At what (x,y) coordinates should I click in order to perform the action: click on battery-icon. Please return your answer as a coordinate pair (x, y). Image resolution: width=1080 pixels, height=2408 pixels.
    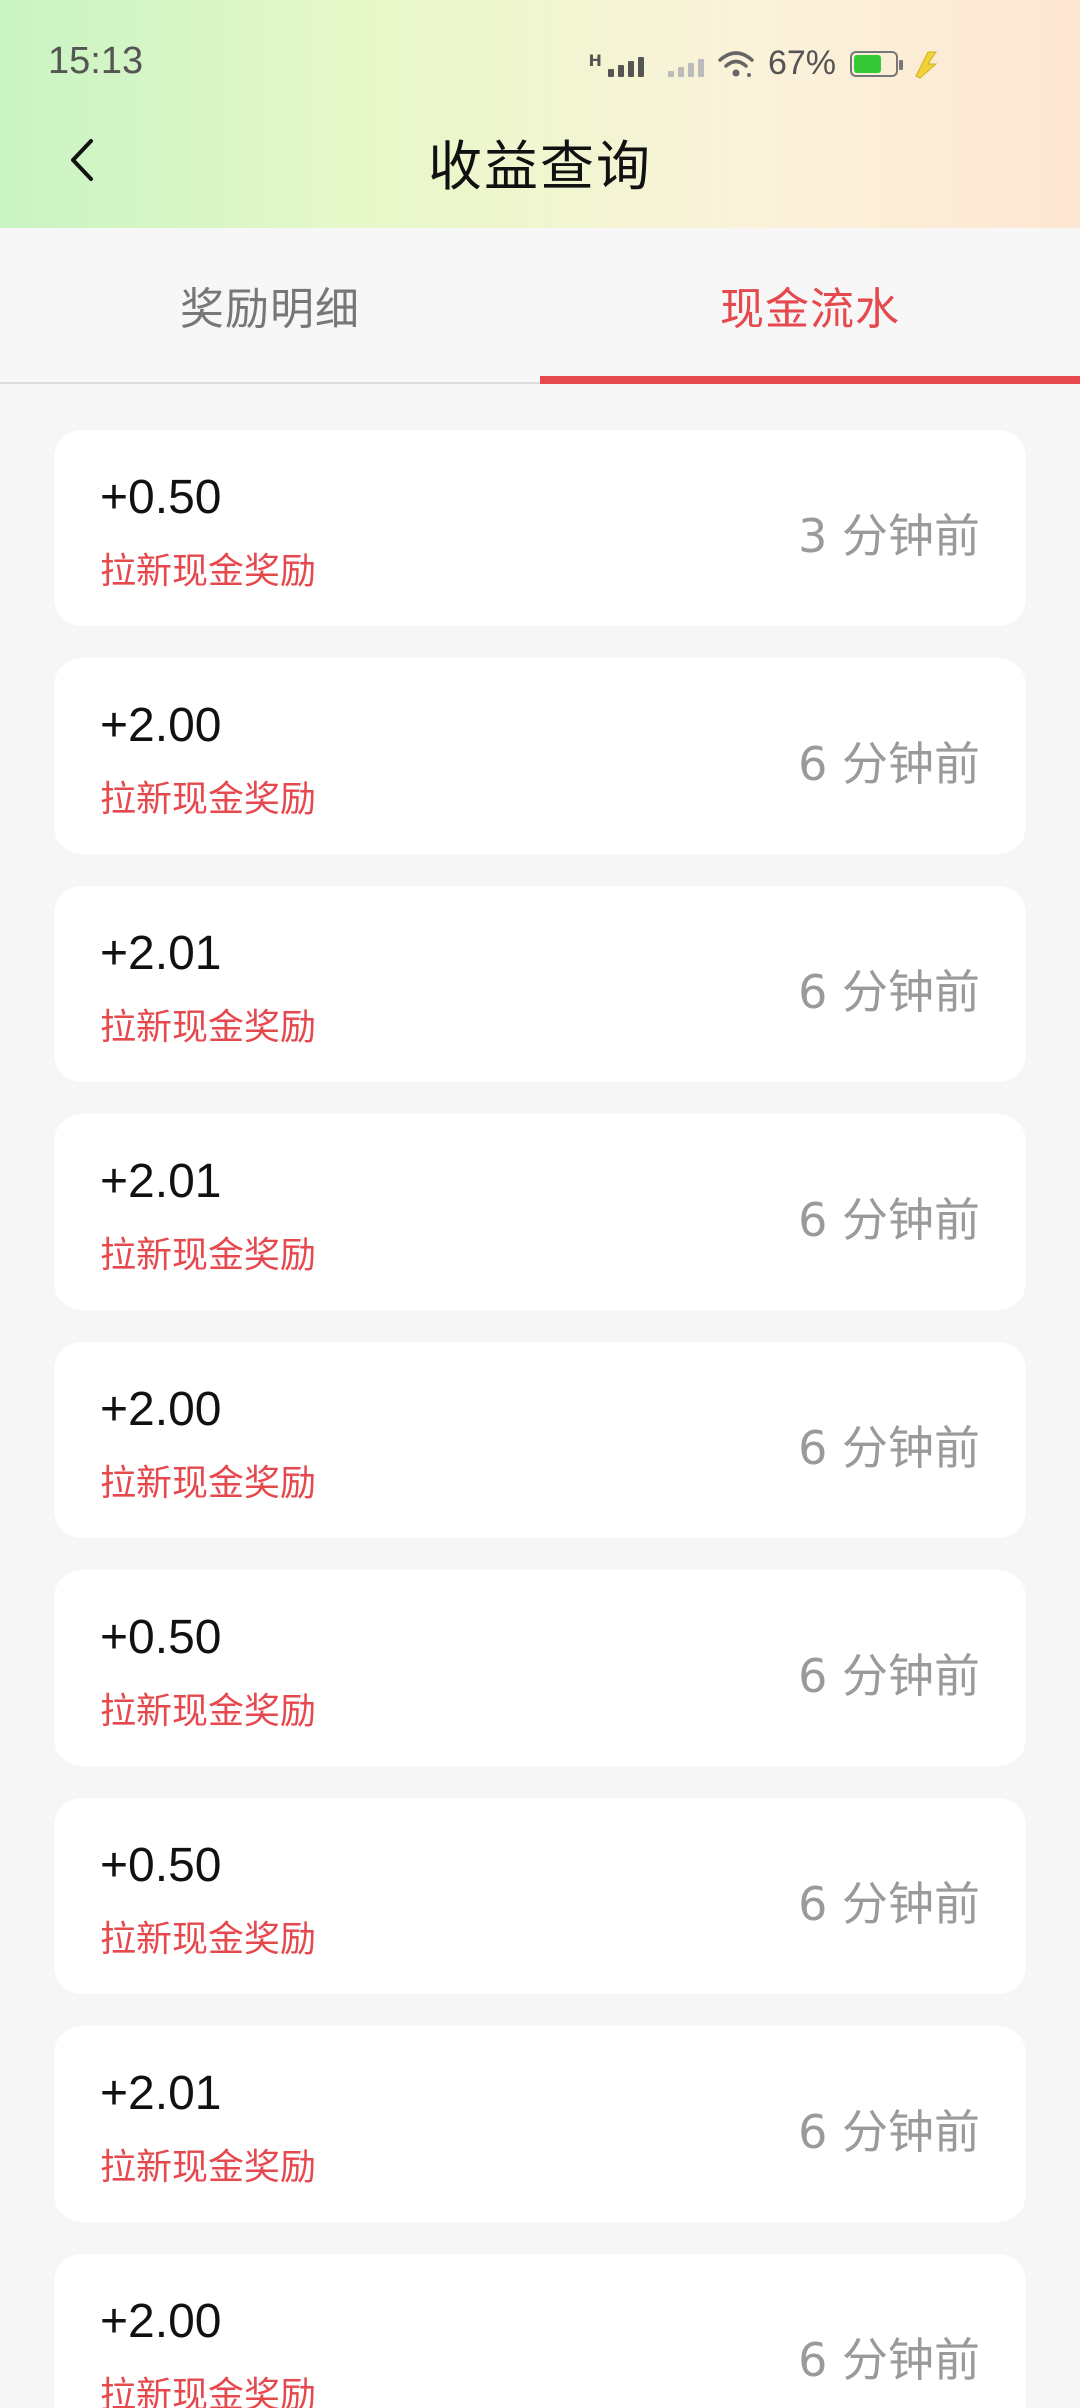
    Looking at the image, I should click on (876, 63).